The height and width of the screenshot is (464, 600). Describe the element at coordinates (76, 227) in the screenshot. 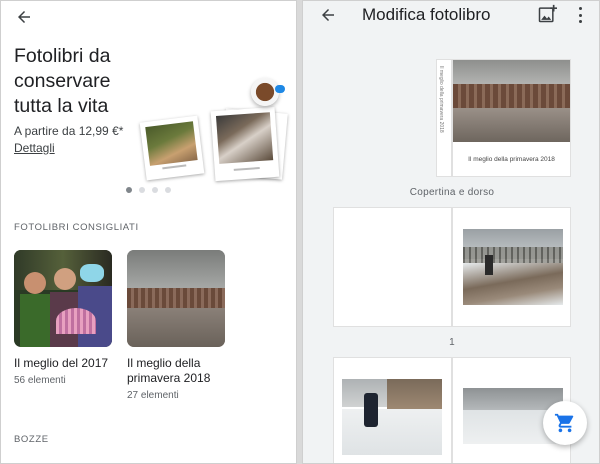

I see `recommended-section-label: FOTOLIBRI CONSIGLIATI` at that location.